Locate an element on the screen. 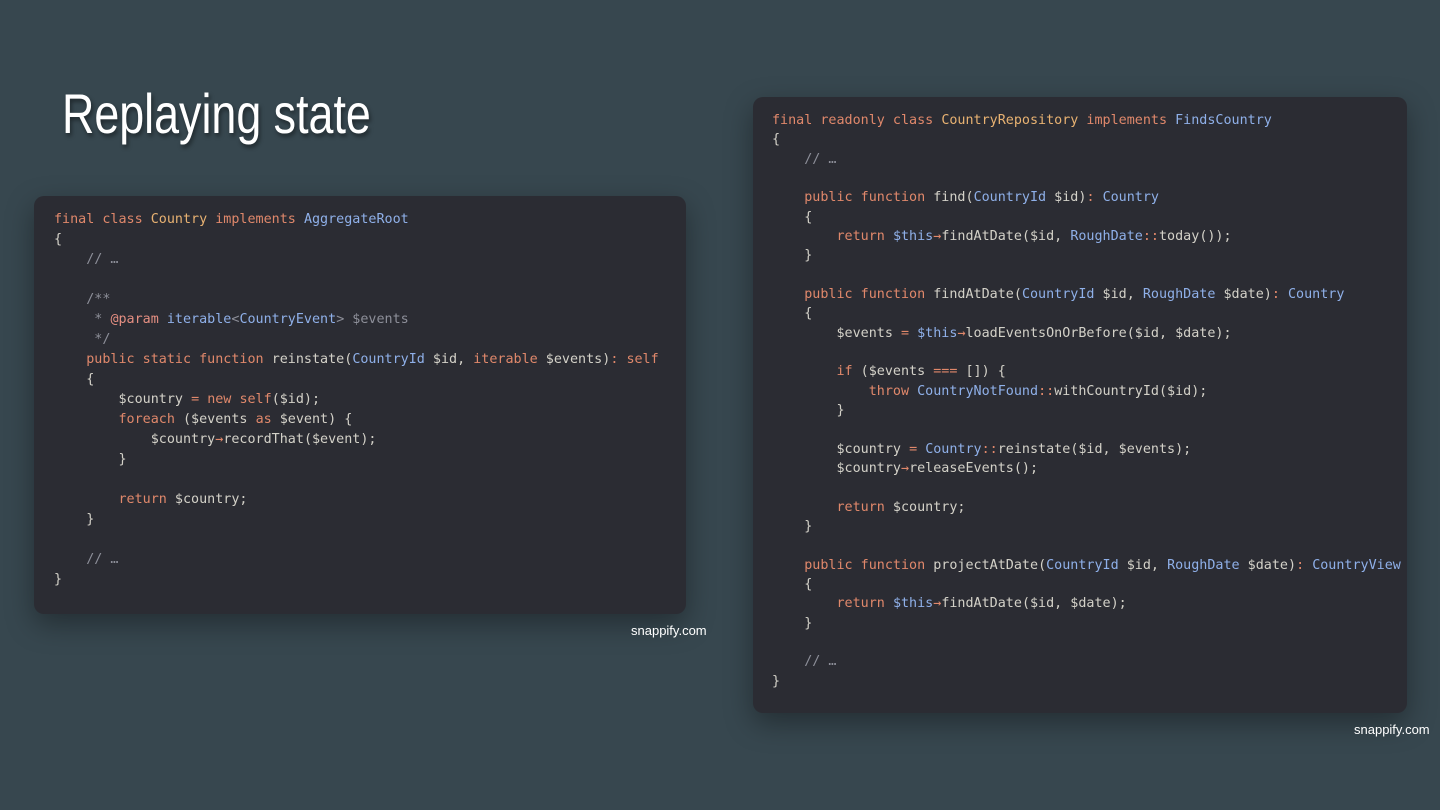 This screenshot has width=1440, height=810. slide-title: Replaying state is located at coordinates (216, 113).